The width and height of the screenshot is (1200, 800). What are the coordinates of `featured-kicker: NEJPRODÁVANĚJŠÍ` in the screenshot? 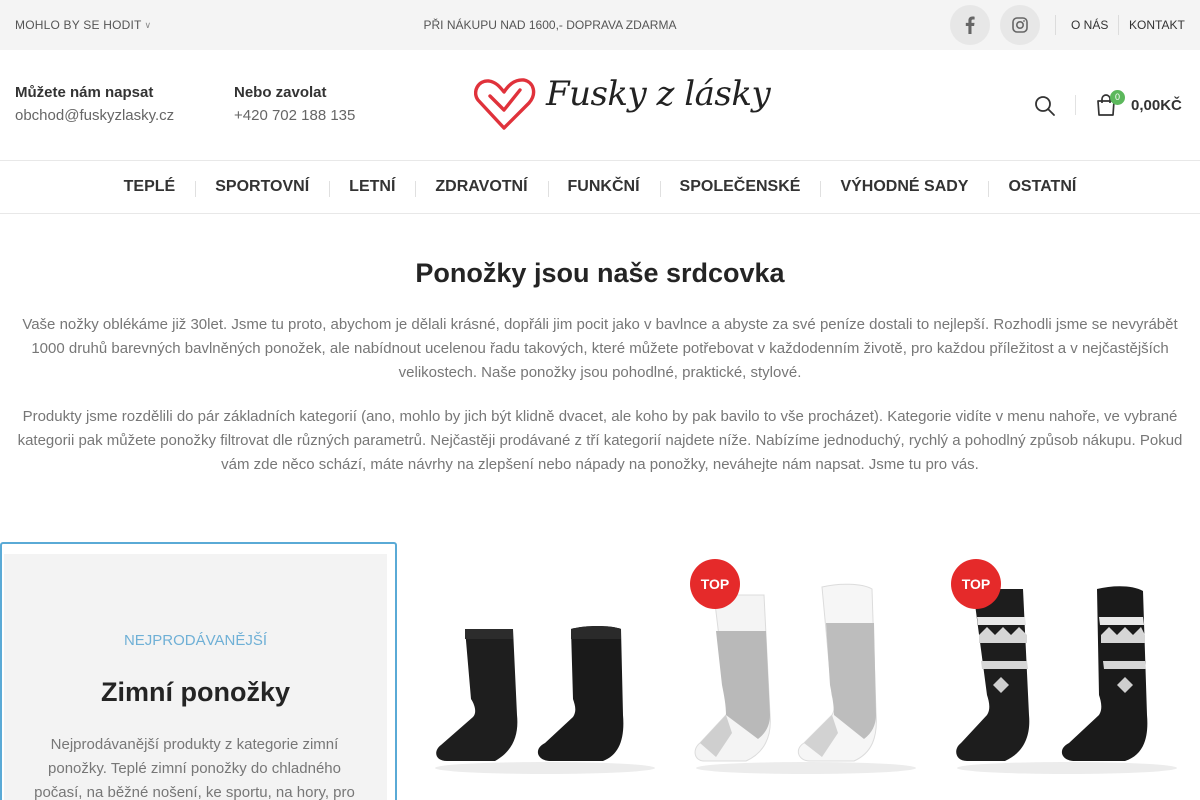 It's located at (195, 640).